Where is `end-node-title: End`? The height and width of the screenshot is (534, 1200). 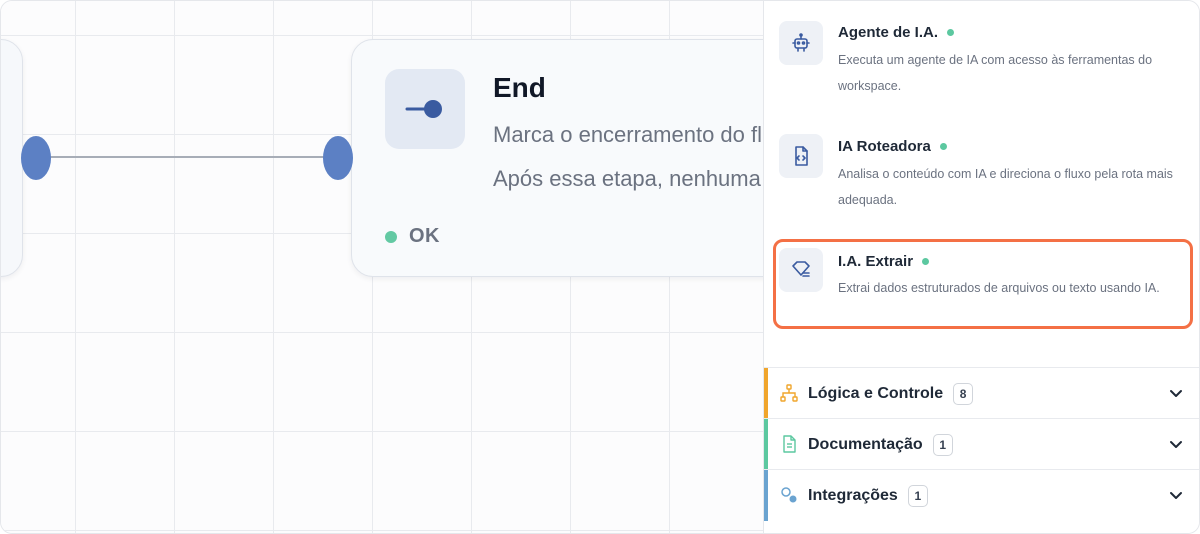 end-node-title: End is located at coordinates (519, 87).